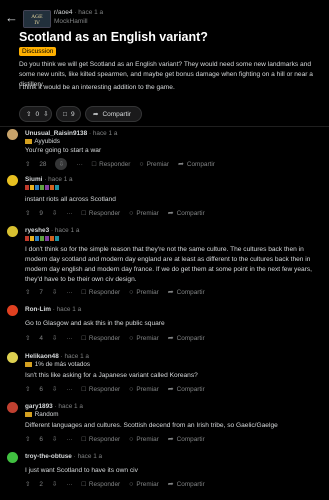 This screenshot has height=500, width=329. I want to click on comment-username: Helikaon48, so click(42, 356).